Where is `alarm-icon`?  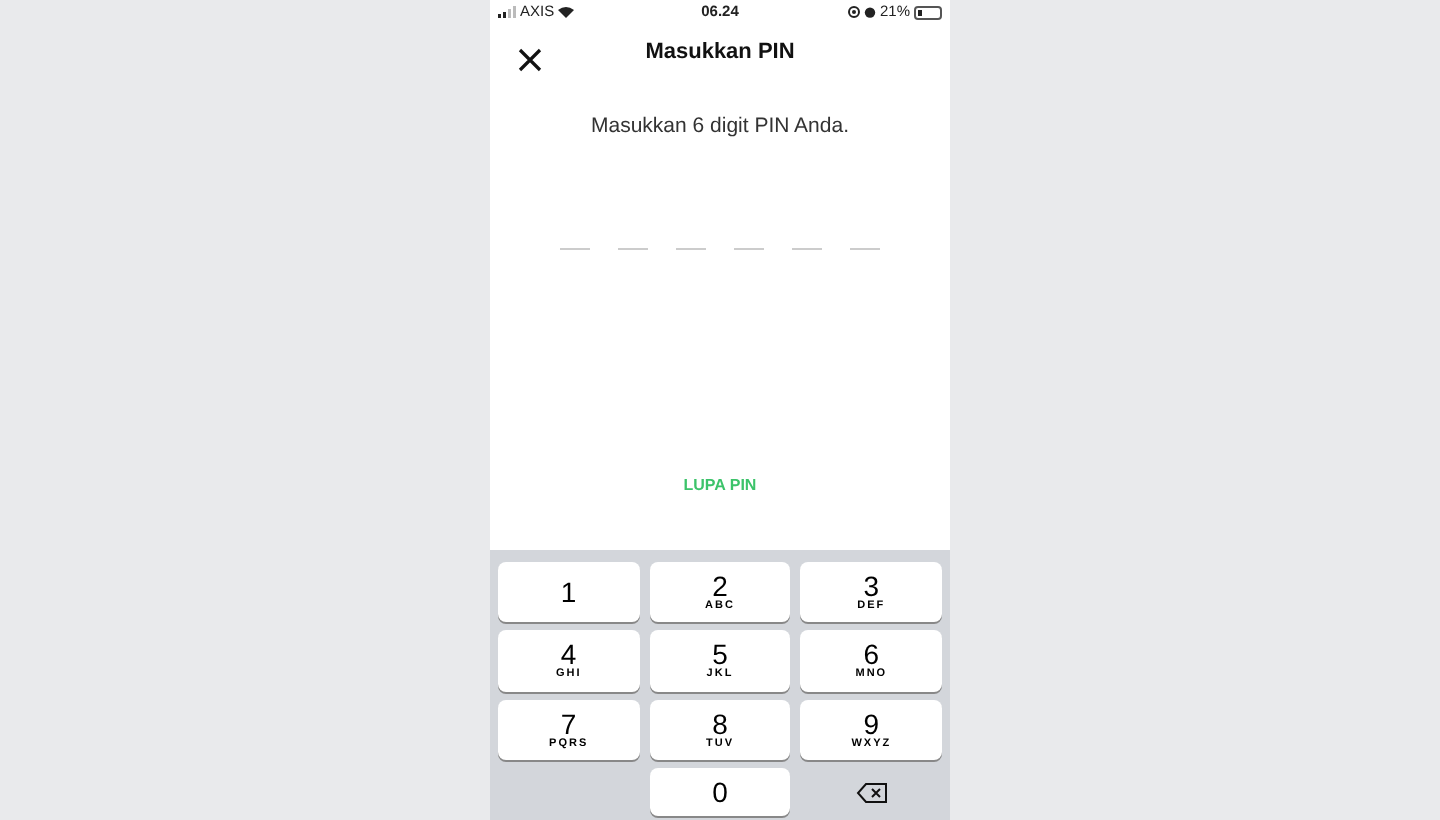 alarm-icon is located at coordinates (869, 12).